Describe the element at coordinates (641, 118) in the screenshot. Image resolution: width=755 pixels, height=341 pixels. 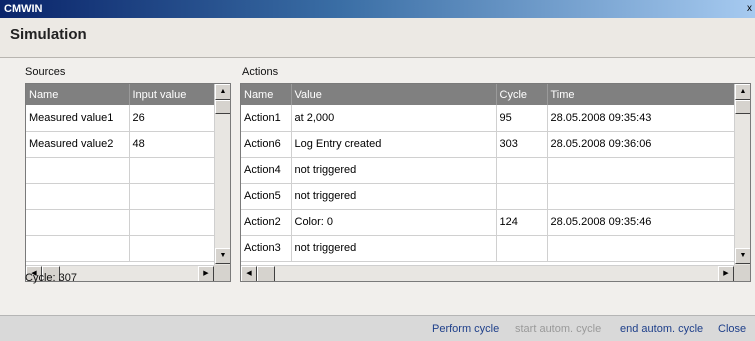
I see `actions-cell: 28.05.2008 09:35:43` at that location.